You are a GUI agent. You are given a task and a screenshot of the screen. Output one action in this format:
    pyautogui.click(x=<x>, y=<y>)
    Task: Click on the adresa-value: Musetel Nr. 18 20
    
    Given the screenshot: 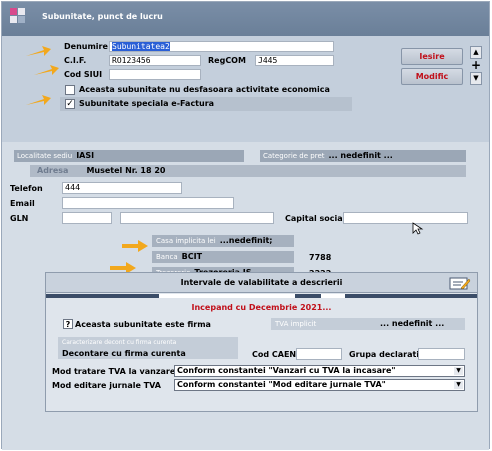 What is the action you would take?
    pyautogui.click(x=126, y=170)
    